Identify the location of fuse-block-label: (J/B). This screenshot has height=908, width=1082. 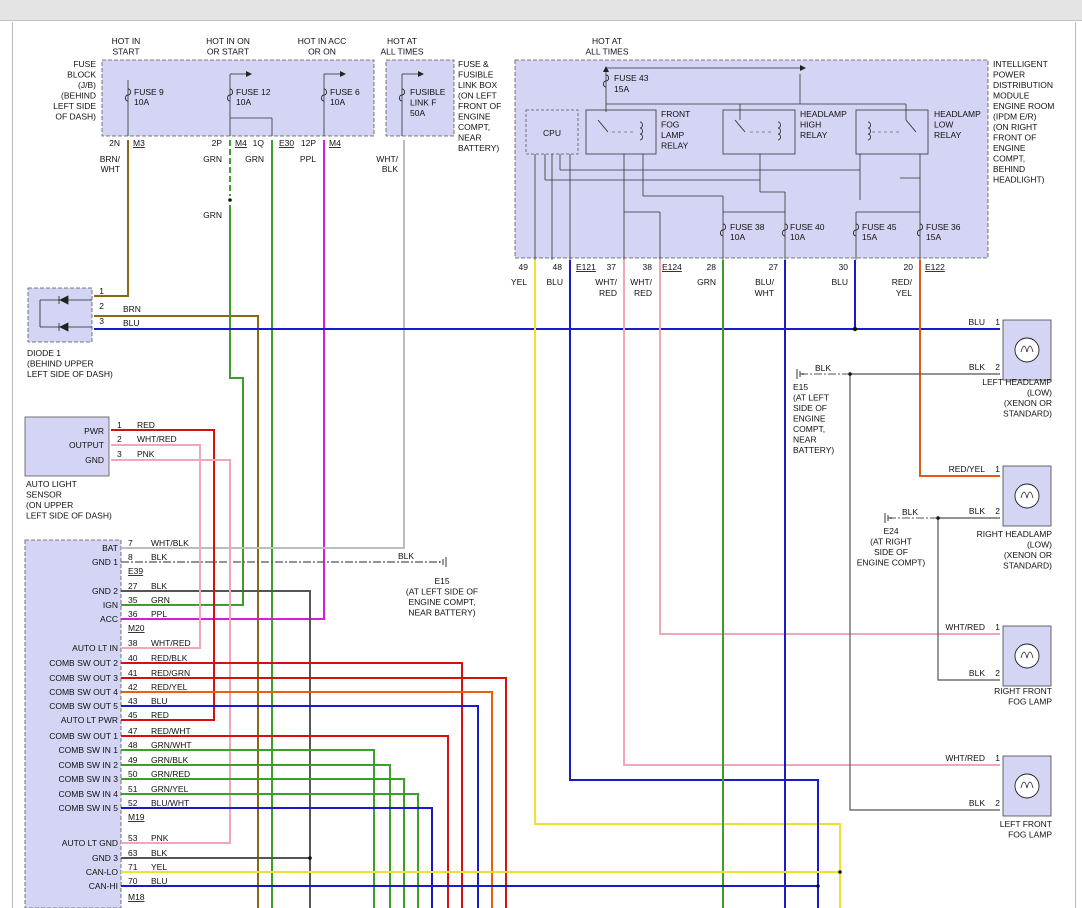
(87, 85).